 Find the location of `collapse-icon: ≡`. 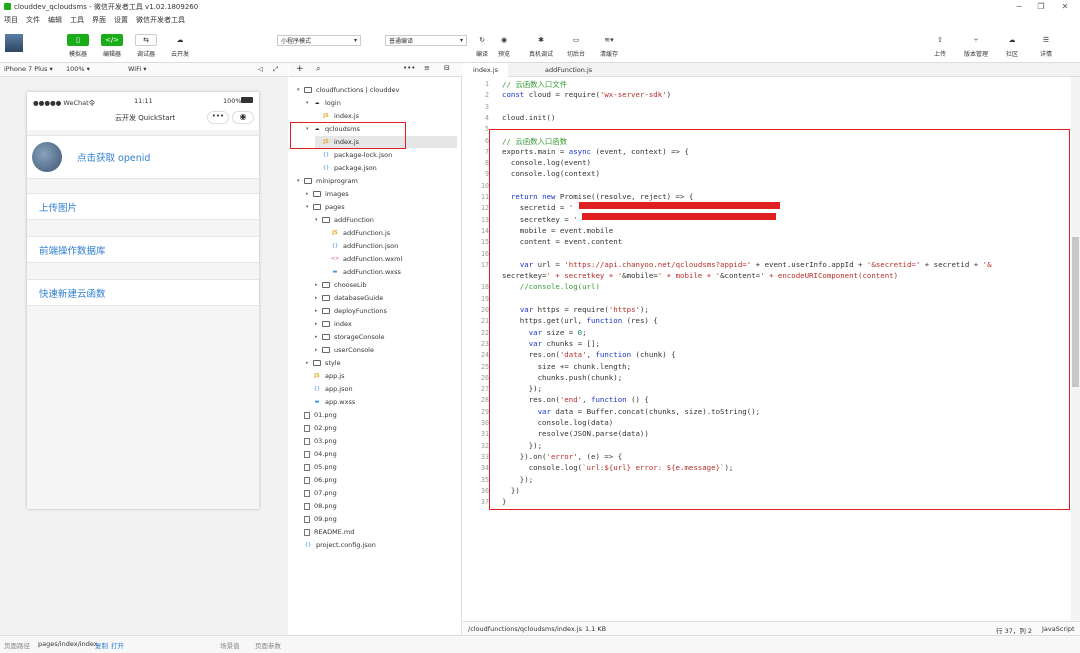

collapse-icon: ≡ is located at coordinates (427, 68).